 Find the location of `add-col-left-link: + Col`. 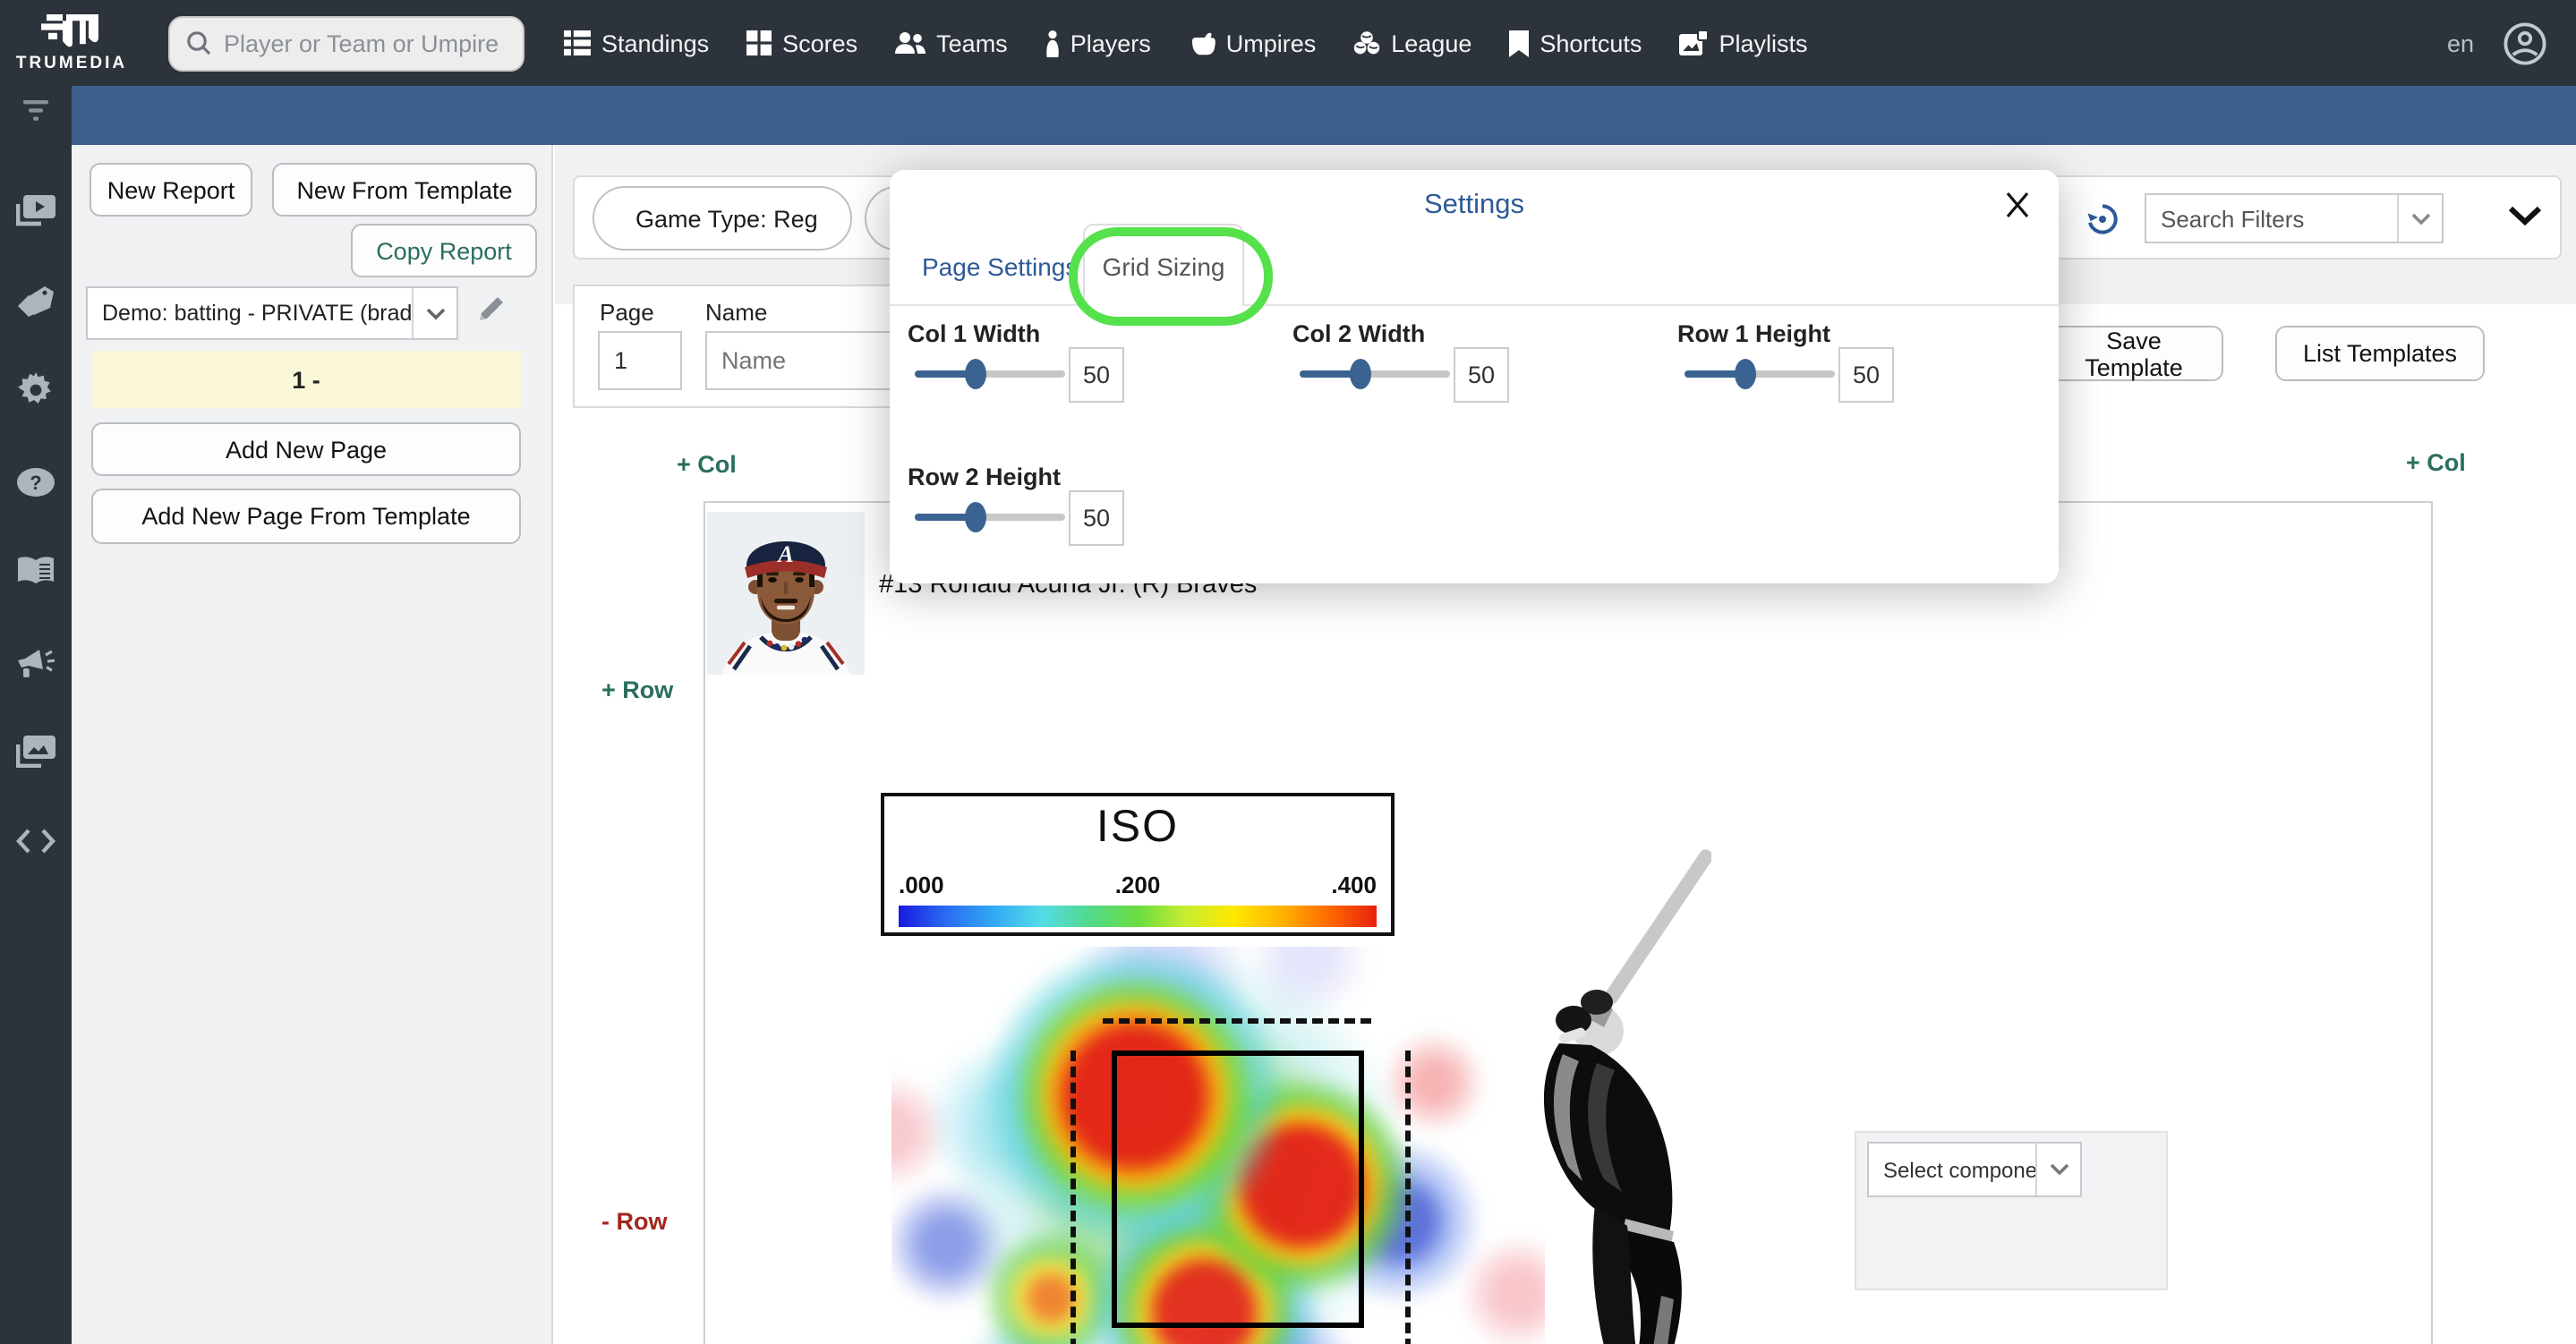

add-col-left-link: + Col is located at coordinates (707, 464).